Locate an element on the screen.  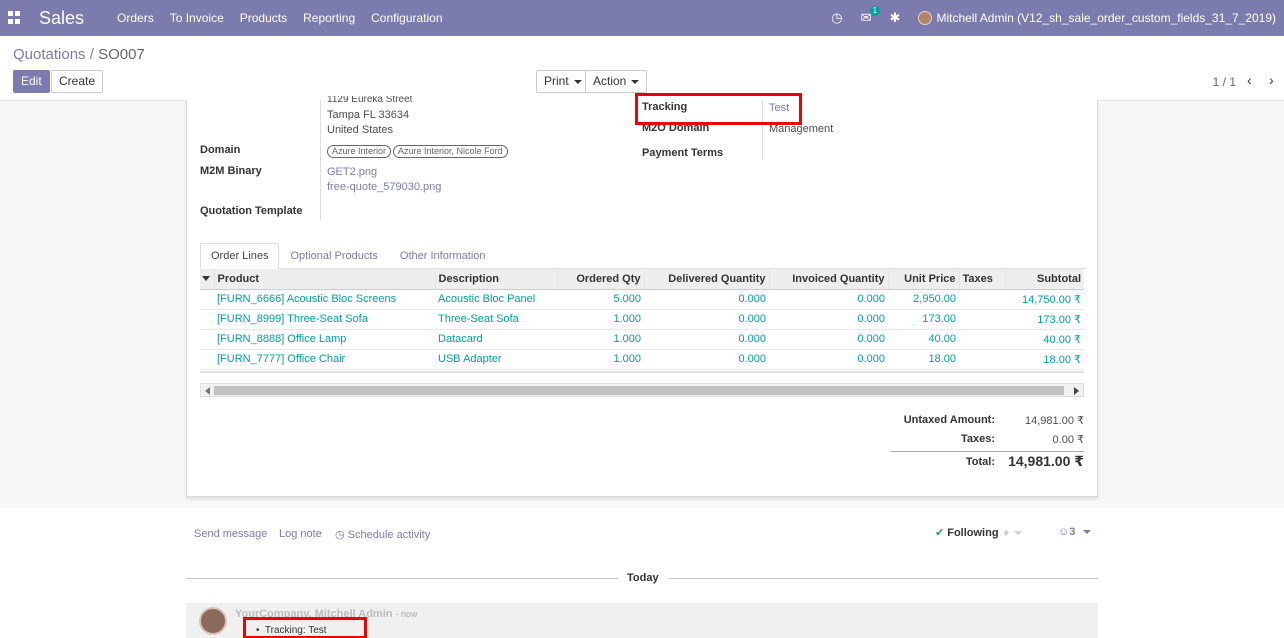
menu-products: Products is located at coordinates (263, 18).